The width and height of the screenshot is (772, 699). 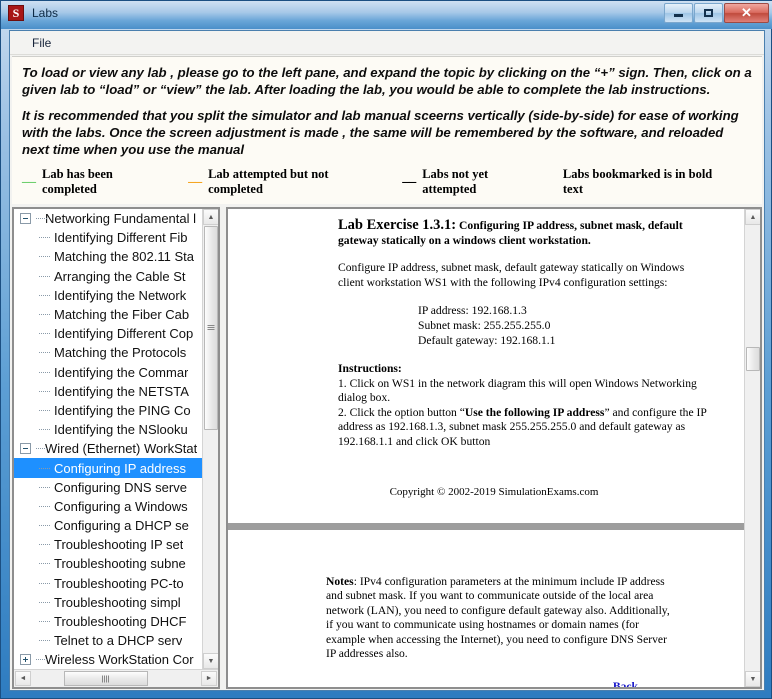 What do you see at coordinates (120, 295) in the screenshot?
I see `tree-item-label: Identifying the Network` at bounding box center [120, 295].